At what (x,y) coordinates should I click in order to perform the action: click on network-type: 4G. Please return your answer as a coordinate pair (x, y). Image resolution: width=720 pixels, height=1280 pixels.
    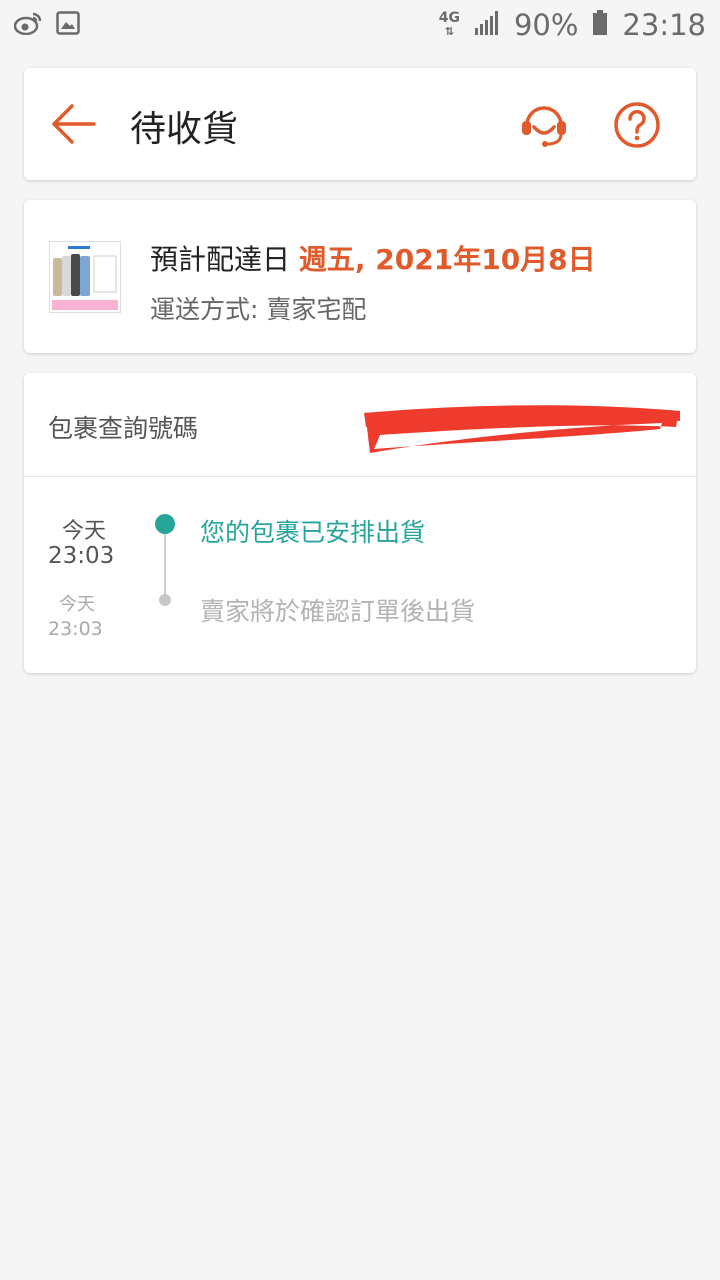
    Looking at the image, I should click on (449, 18).